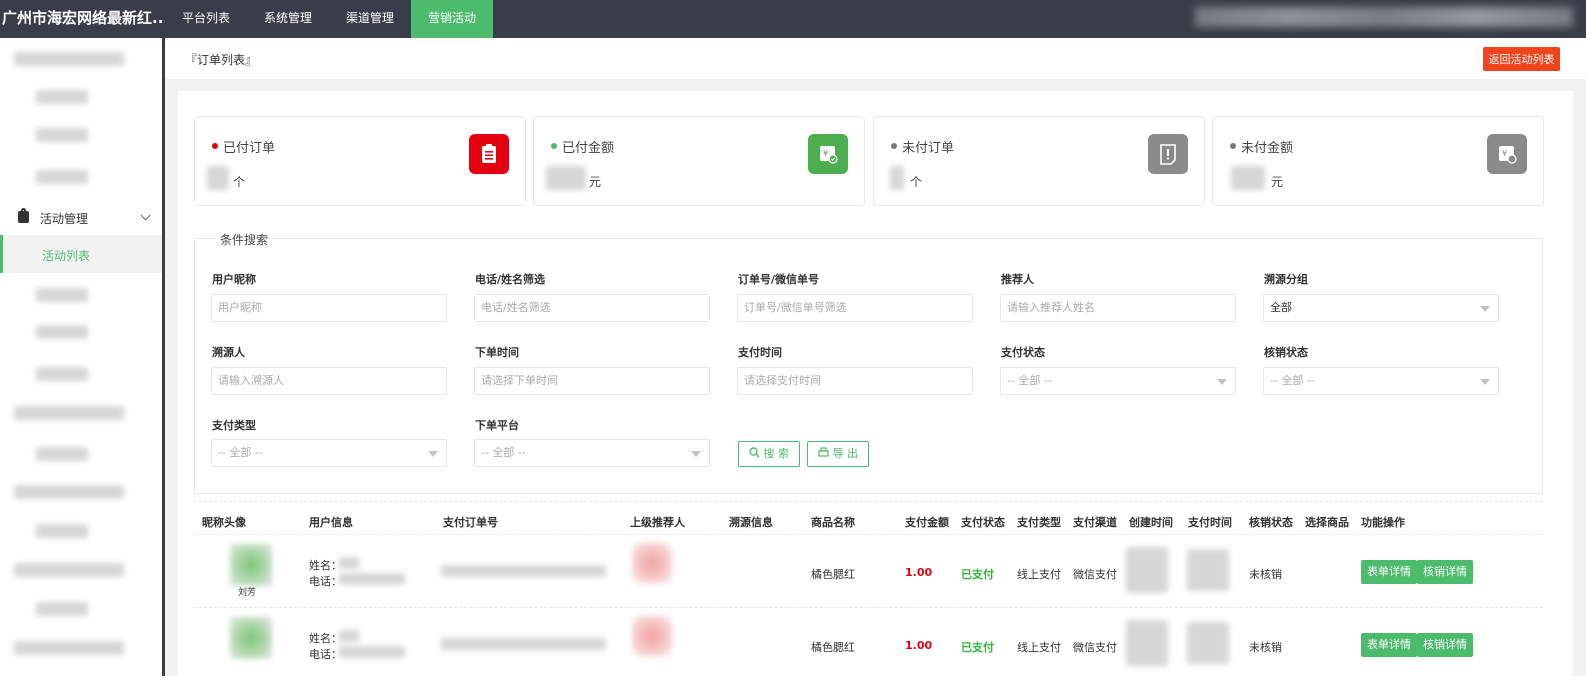 The height and width of the screenshot is (680, 1586). Describe the element at coordinates (833, 574) in the screenshot. I see `product-name: 橘色腮红` at that location.